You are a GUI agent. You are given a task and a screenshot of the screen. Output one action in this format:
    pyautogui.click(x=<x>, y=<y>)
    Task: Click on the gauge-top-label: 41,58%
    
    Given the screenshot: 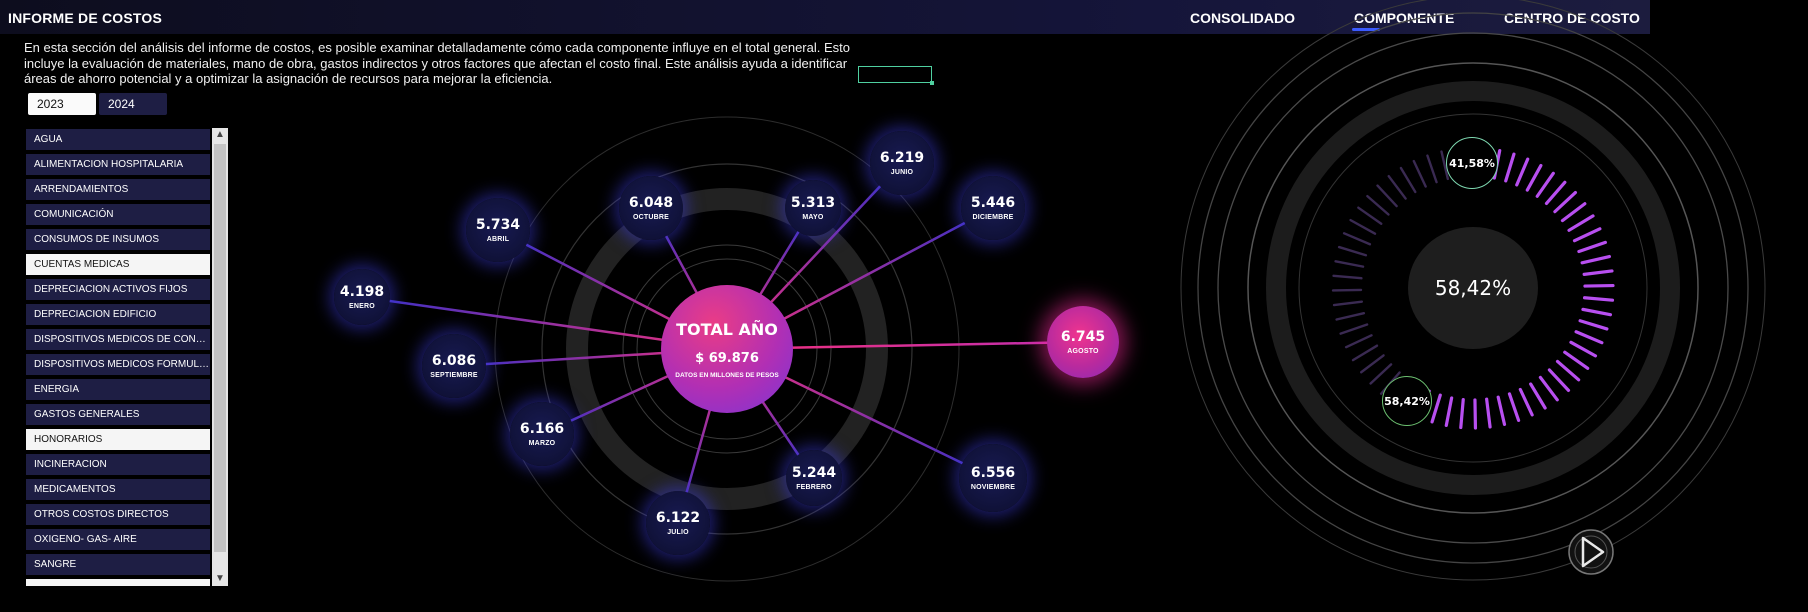 What is the action you would take?
    pyautogui.click(x=1472, y=163)
    